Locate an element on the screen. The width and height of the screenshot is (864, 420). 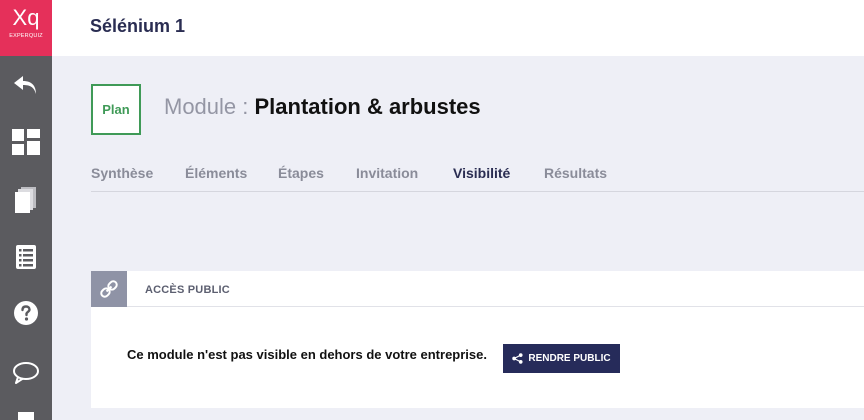
back-arrow-icon is located at coordinates (25, 85).